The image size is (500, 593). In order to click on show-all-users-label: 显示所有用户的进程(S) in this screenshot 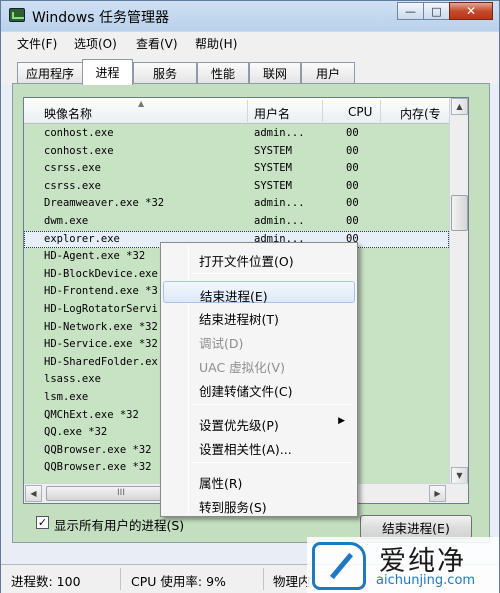, I will do `click(119, 524)`.